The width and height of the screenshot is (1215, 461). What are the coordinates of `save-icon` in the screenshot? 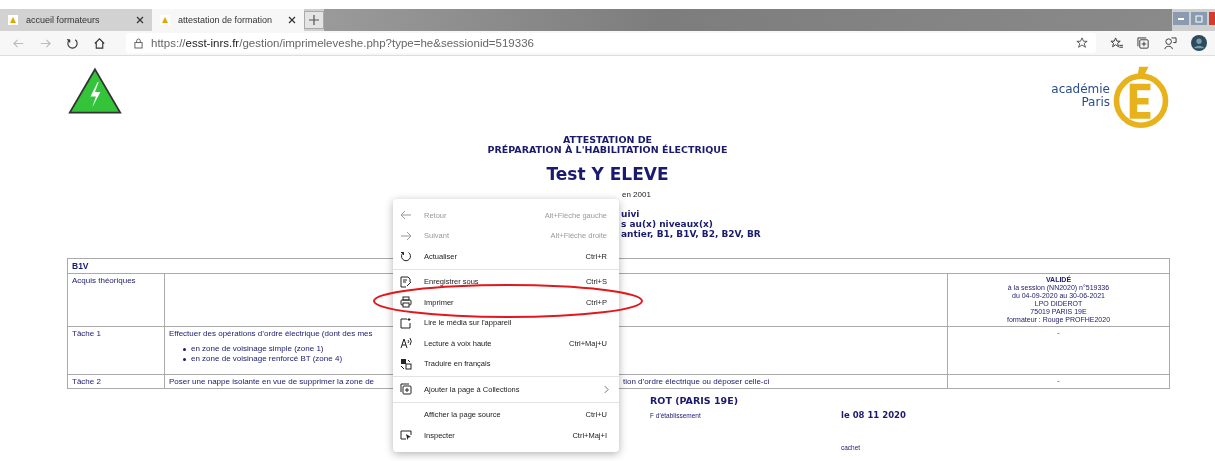 It's located at (406, 281).